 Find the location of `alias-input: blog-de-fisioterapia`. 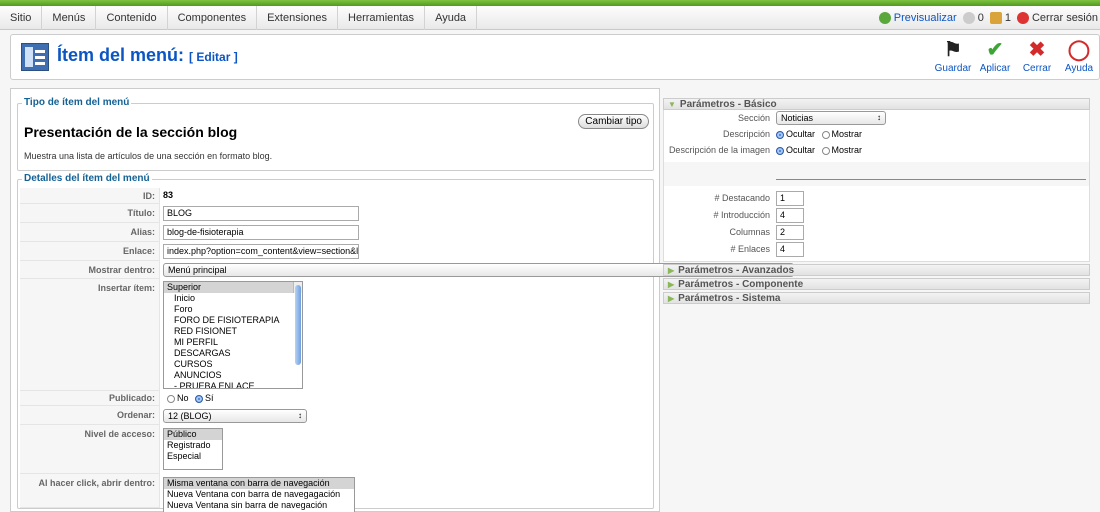

alias-input: blog-de-fisioterapia is located at coordinates (261, 232).